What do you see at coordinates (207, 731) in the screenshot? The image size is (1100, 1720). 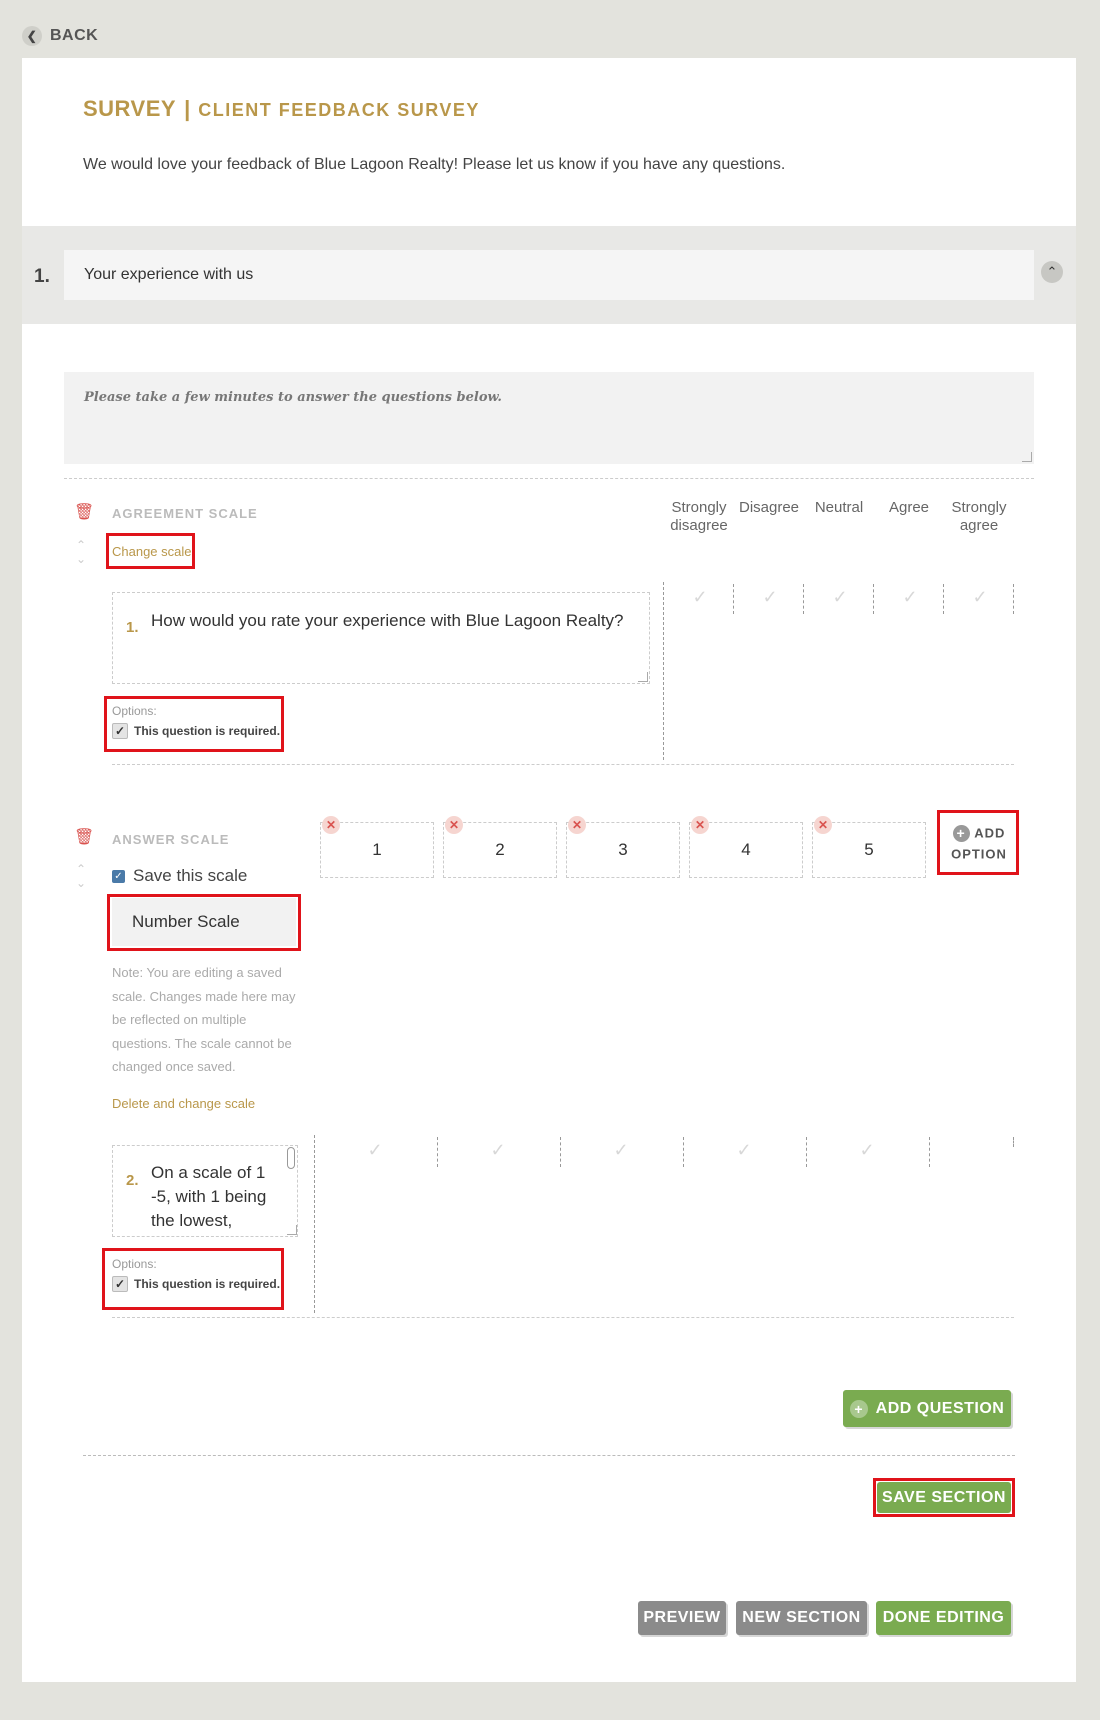 I see `question-1-required-label: This question is required.` at bounding box center [207, 731].